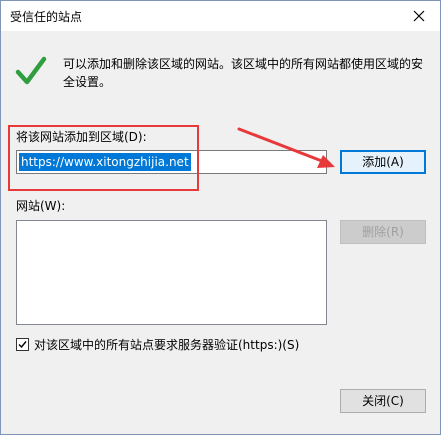 The height and width of the screenshot is (435, 441). I want to click on window-close-button, so click(419, 16).